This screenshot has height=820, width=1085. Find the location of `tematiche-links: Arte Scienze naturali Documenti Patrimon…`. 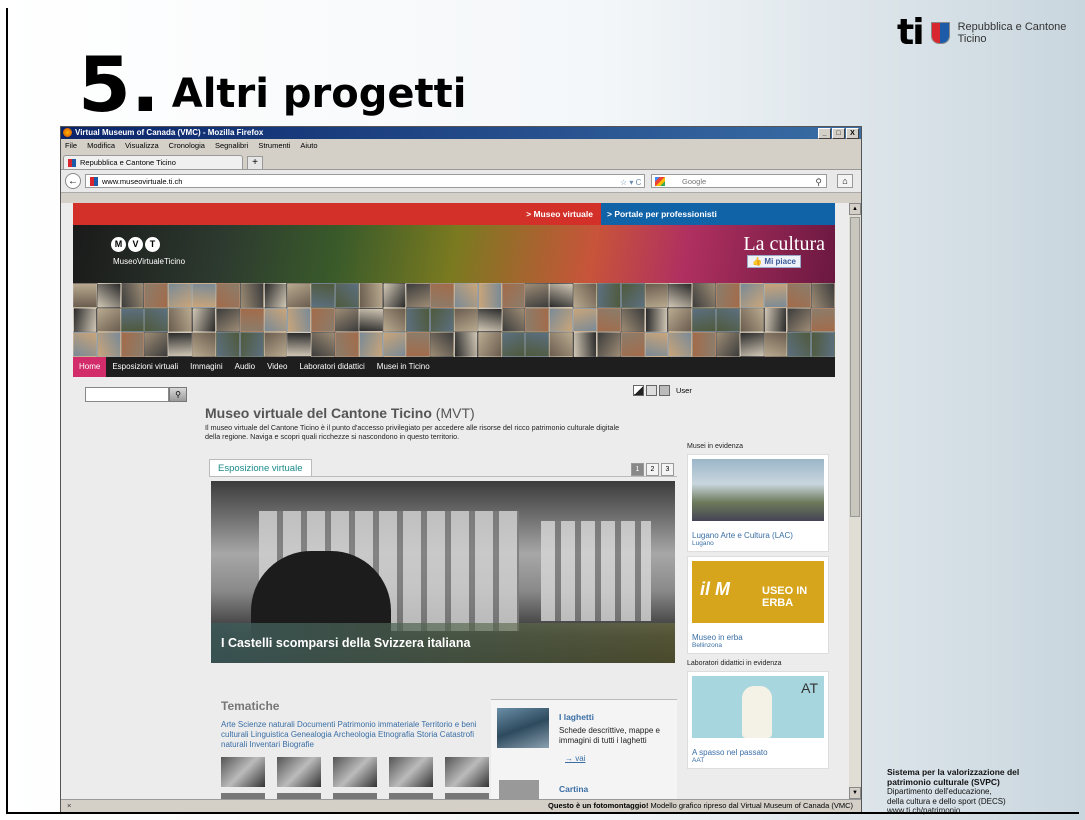

tematiche-links: Arte Scienze naturali Documenti Patrimon… is located at coordinates (356, 735).